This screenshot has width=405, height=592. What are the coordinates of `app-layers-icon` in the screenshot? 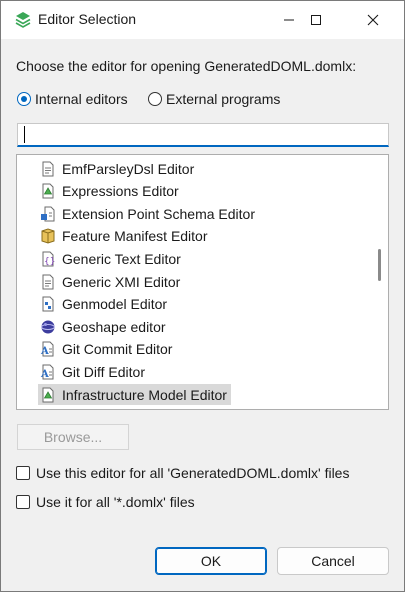 It's located at (23, 20).